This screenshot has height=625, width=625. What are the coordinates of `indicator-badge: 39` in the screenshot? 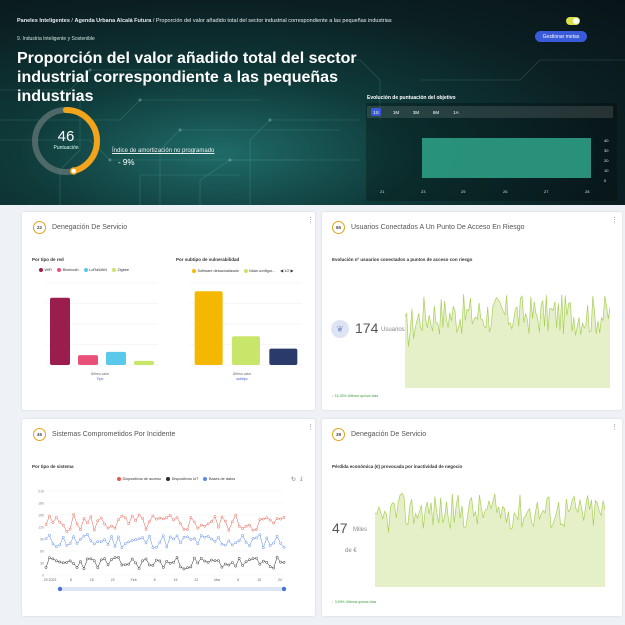 It's located at (338, 434).